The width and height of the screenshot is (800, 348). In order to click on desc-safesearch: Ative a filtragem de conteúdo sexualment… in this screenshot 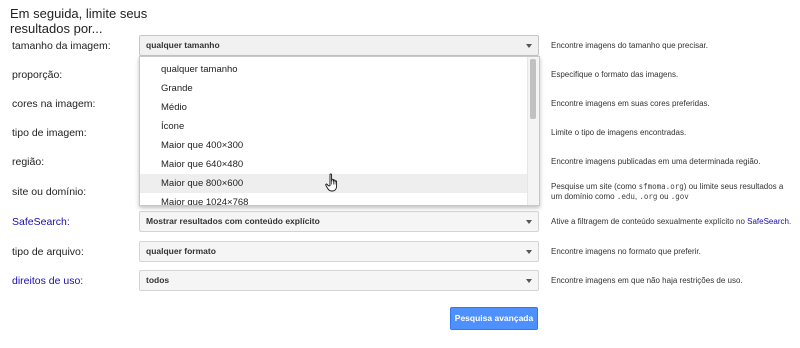, I will do `click(671, 221)`.